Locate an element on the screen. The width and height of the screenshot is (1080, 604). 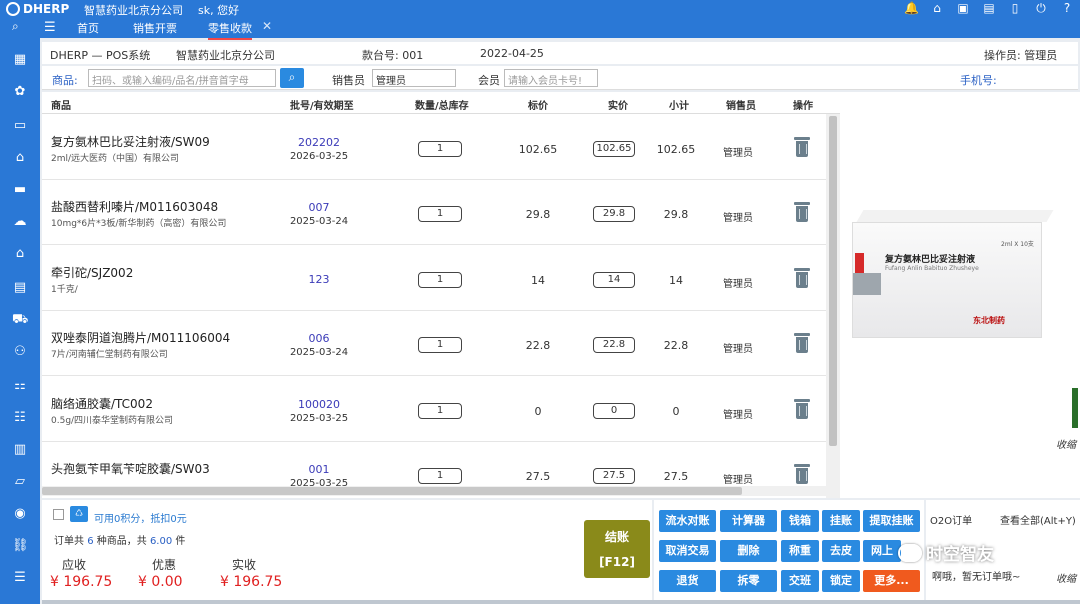
sliders-icon: ☷ is located at coordinates (20, 418).